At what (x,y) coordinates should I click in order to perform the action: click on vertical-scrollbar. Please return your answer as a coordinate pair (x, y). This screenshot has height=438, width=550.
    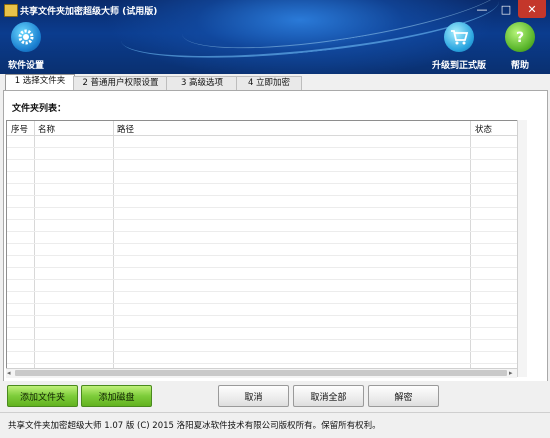
    Looking at the image, I should click on (522, 248).